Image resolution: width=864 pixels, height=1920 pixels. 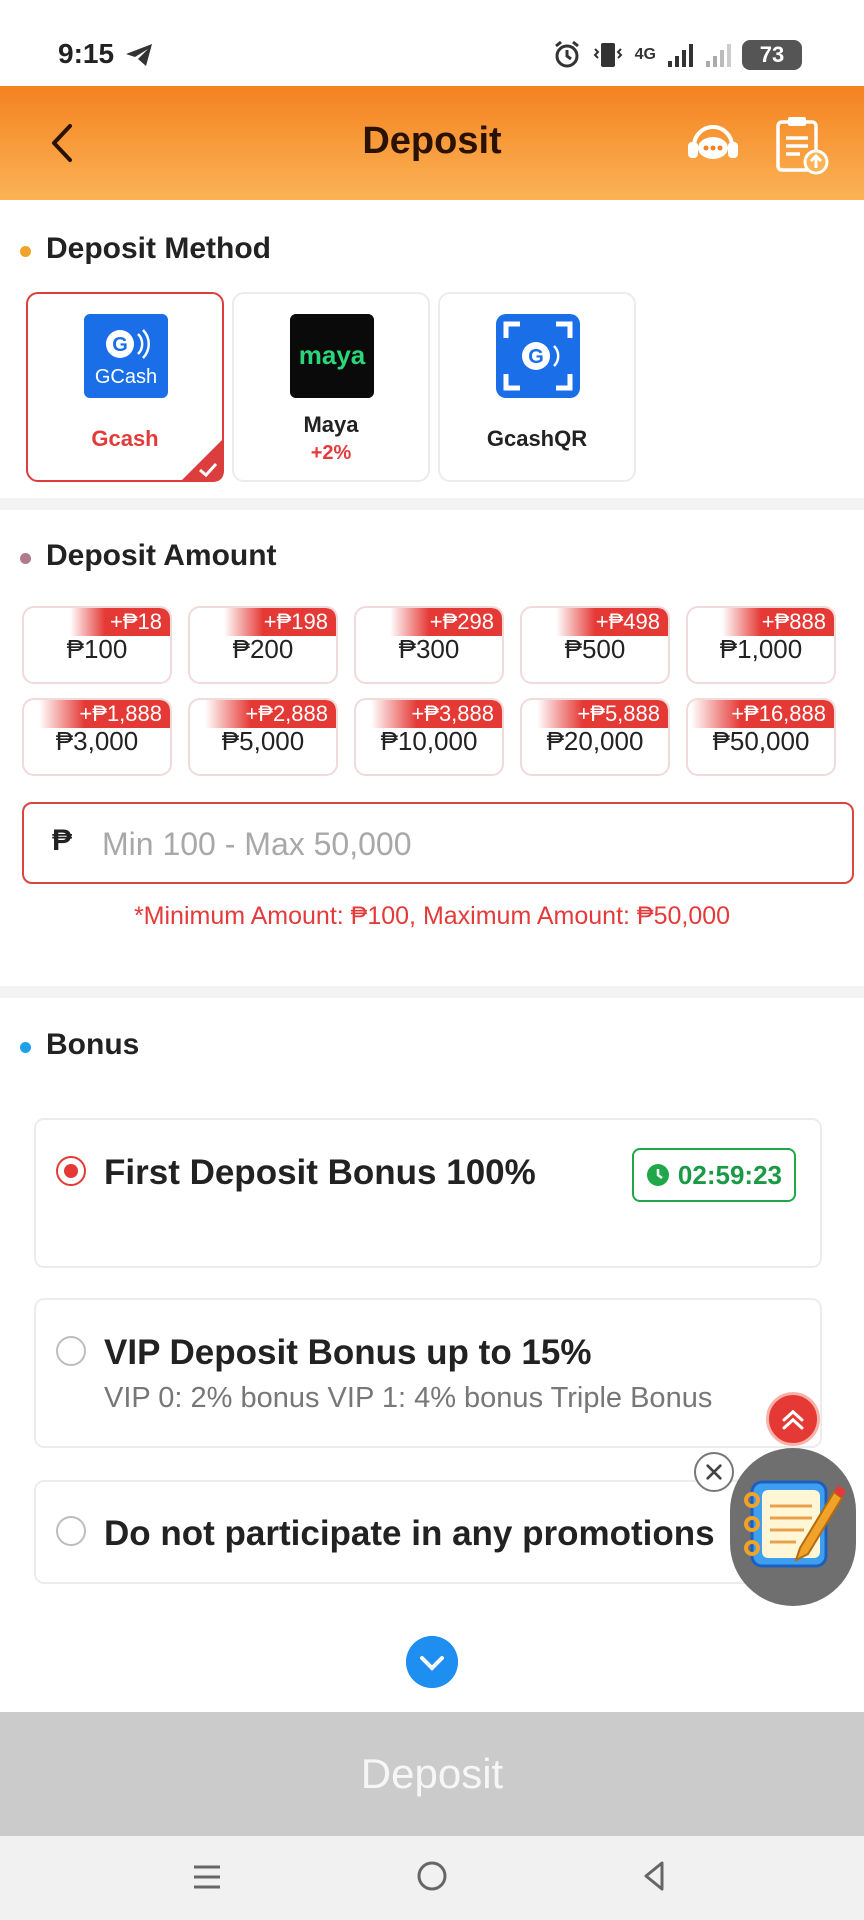 What do you see at coordinates (97, 649) in the screenshot?
I see `chip-amount: ₱100` at bounding box center [97, 649].